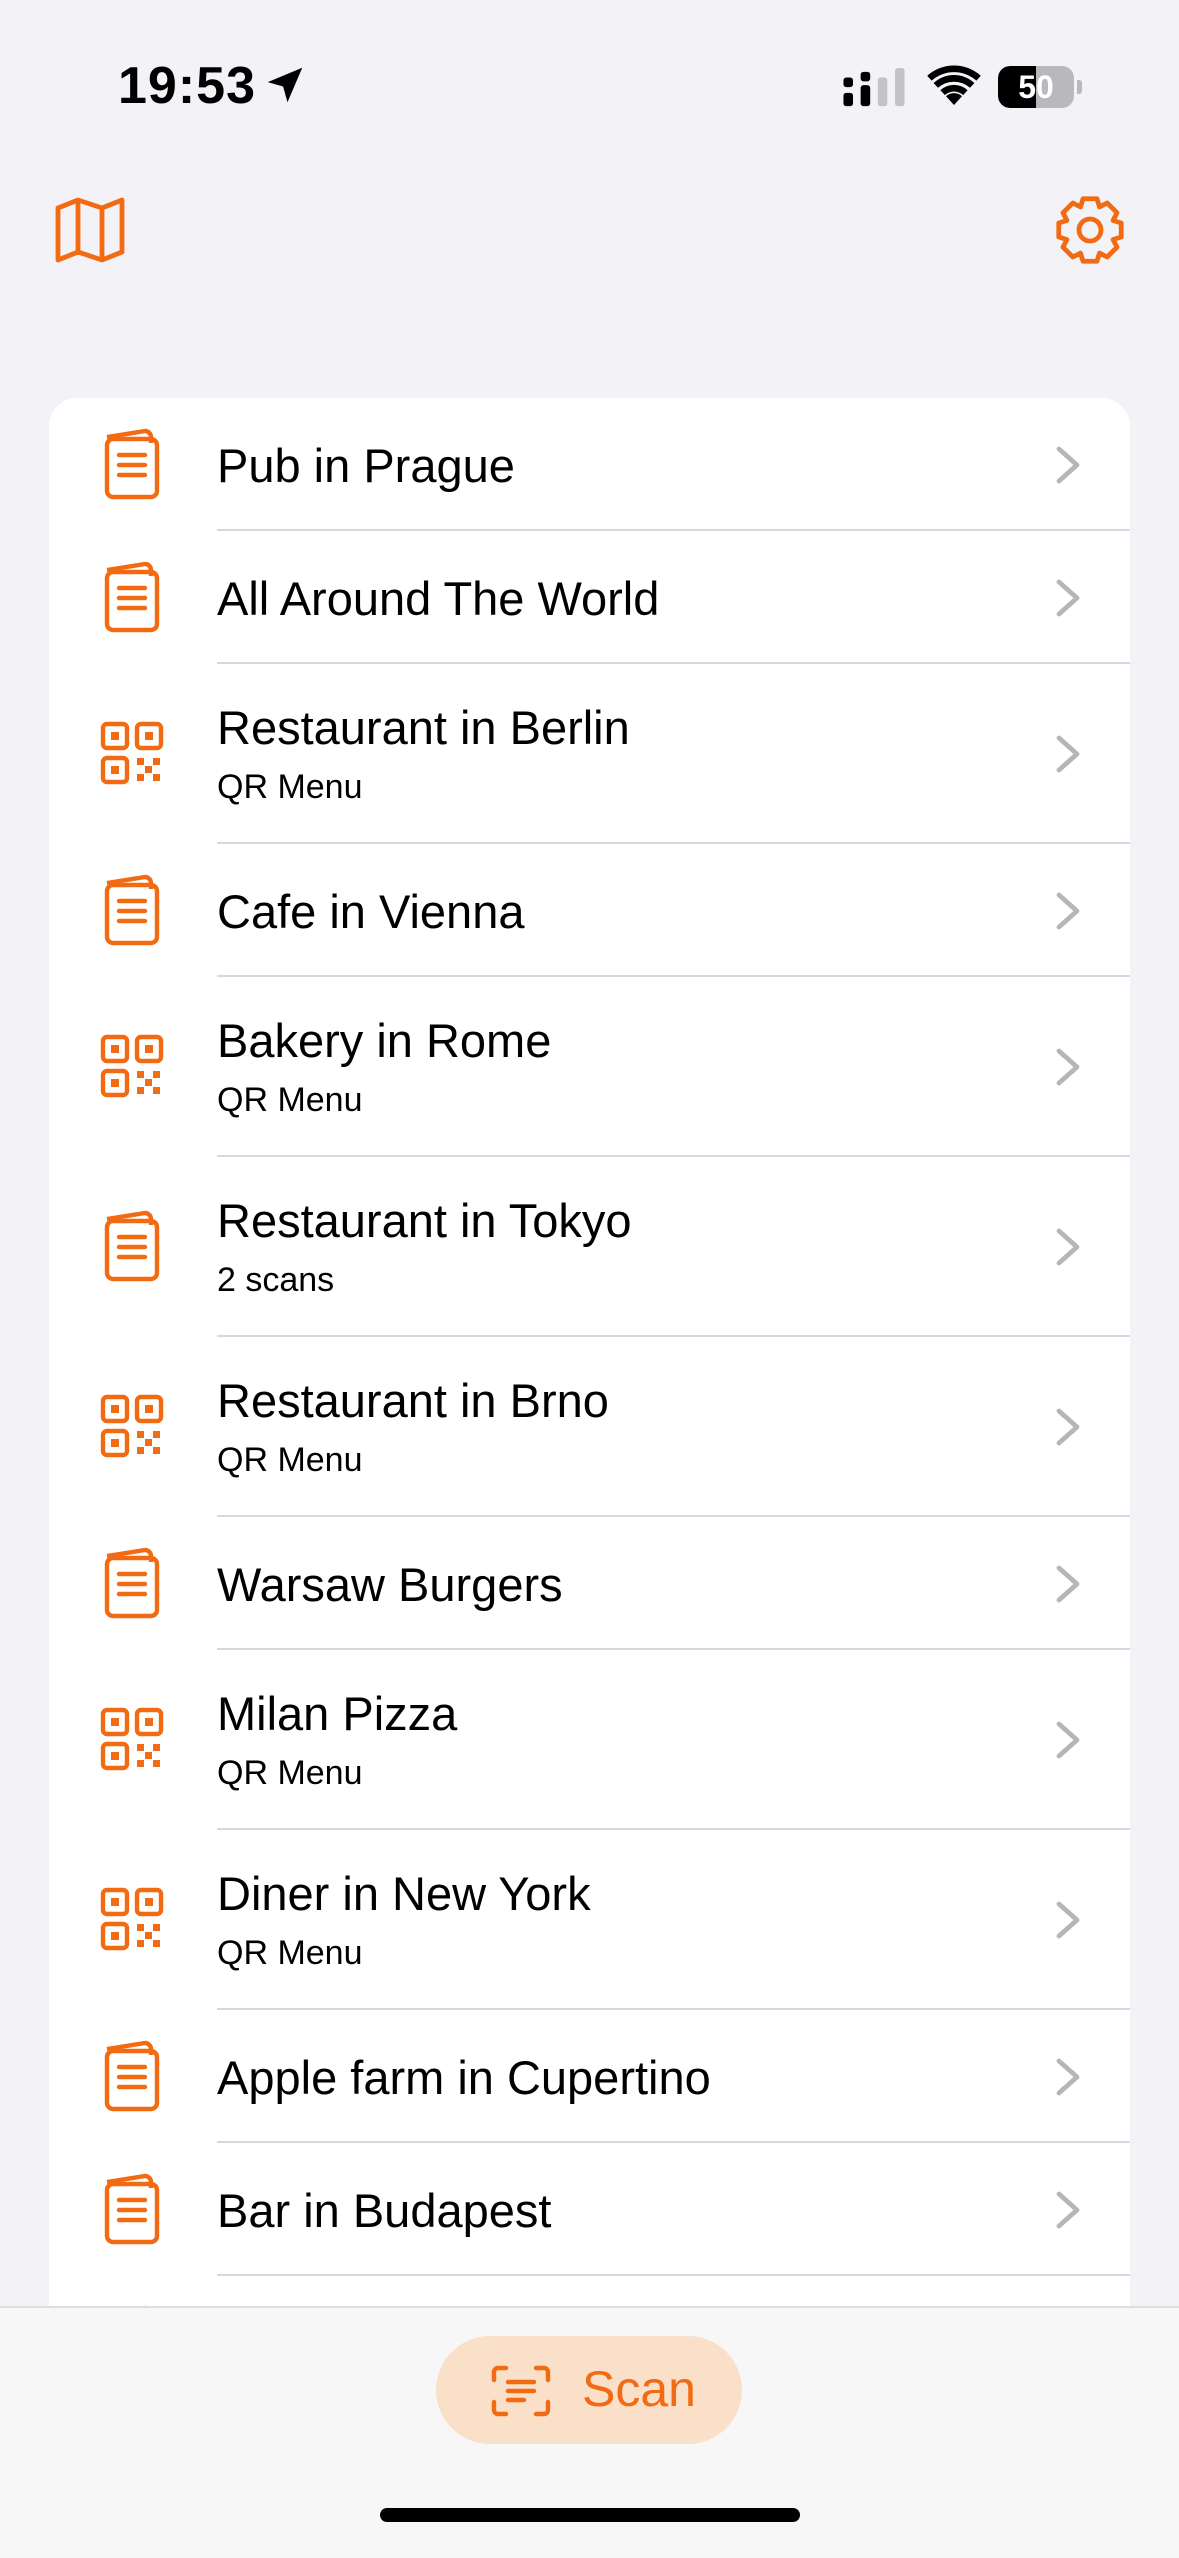 This screenshot has height=2558, width=1179. I want to click on list-item: Milan Pizza QR Menu, so click(589, 1740).